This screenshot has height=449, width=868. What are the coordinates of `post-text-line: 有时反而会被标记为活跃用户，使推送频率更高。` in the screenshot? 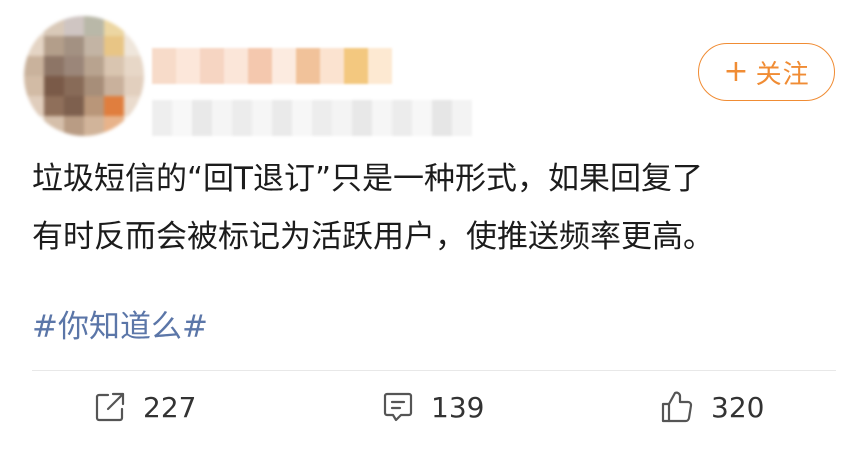 It's located at (373, 237).